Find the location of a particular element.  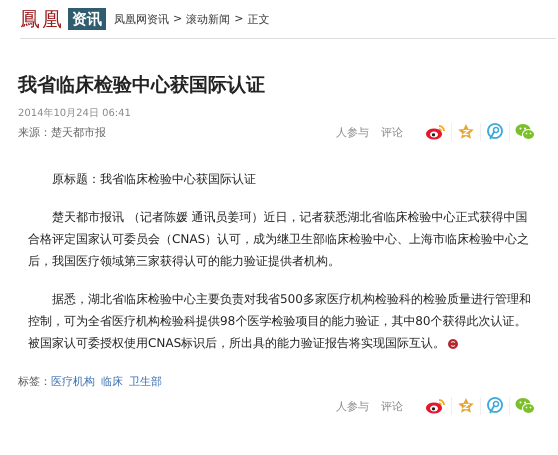

tag-link: 医疗机构 is located at coordinates (73, 381).